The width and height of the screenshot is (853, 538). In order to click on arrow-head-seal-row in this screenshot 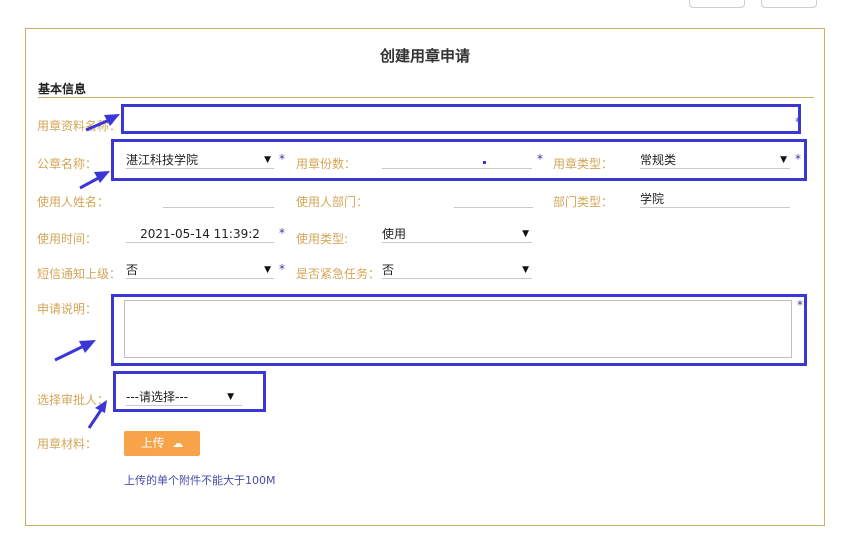, I will do `click(102, 177)`.